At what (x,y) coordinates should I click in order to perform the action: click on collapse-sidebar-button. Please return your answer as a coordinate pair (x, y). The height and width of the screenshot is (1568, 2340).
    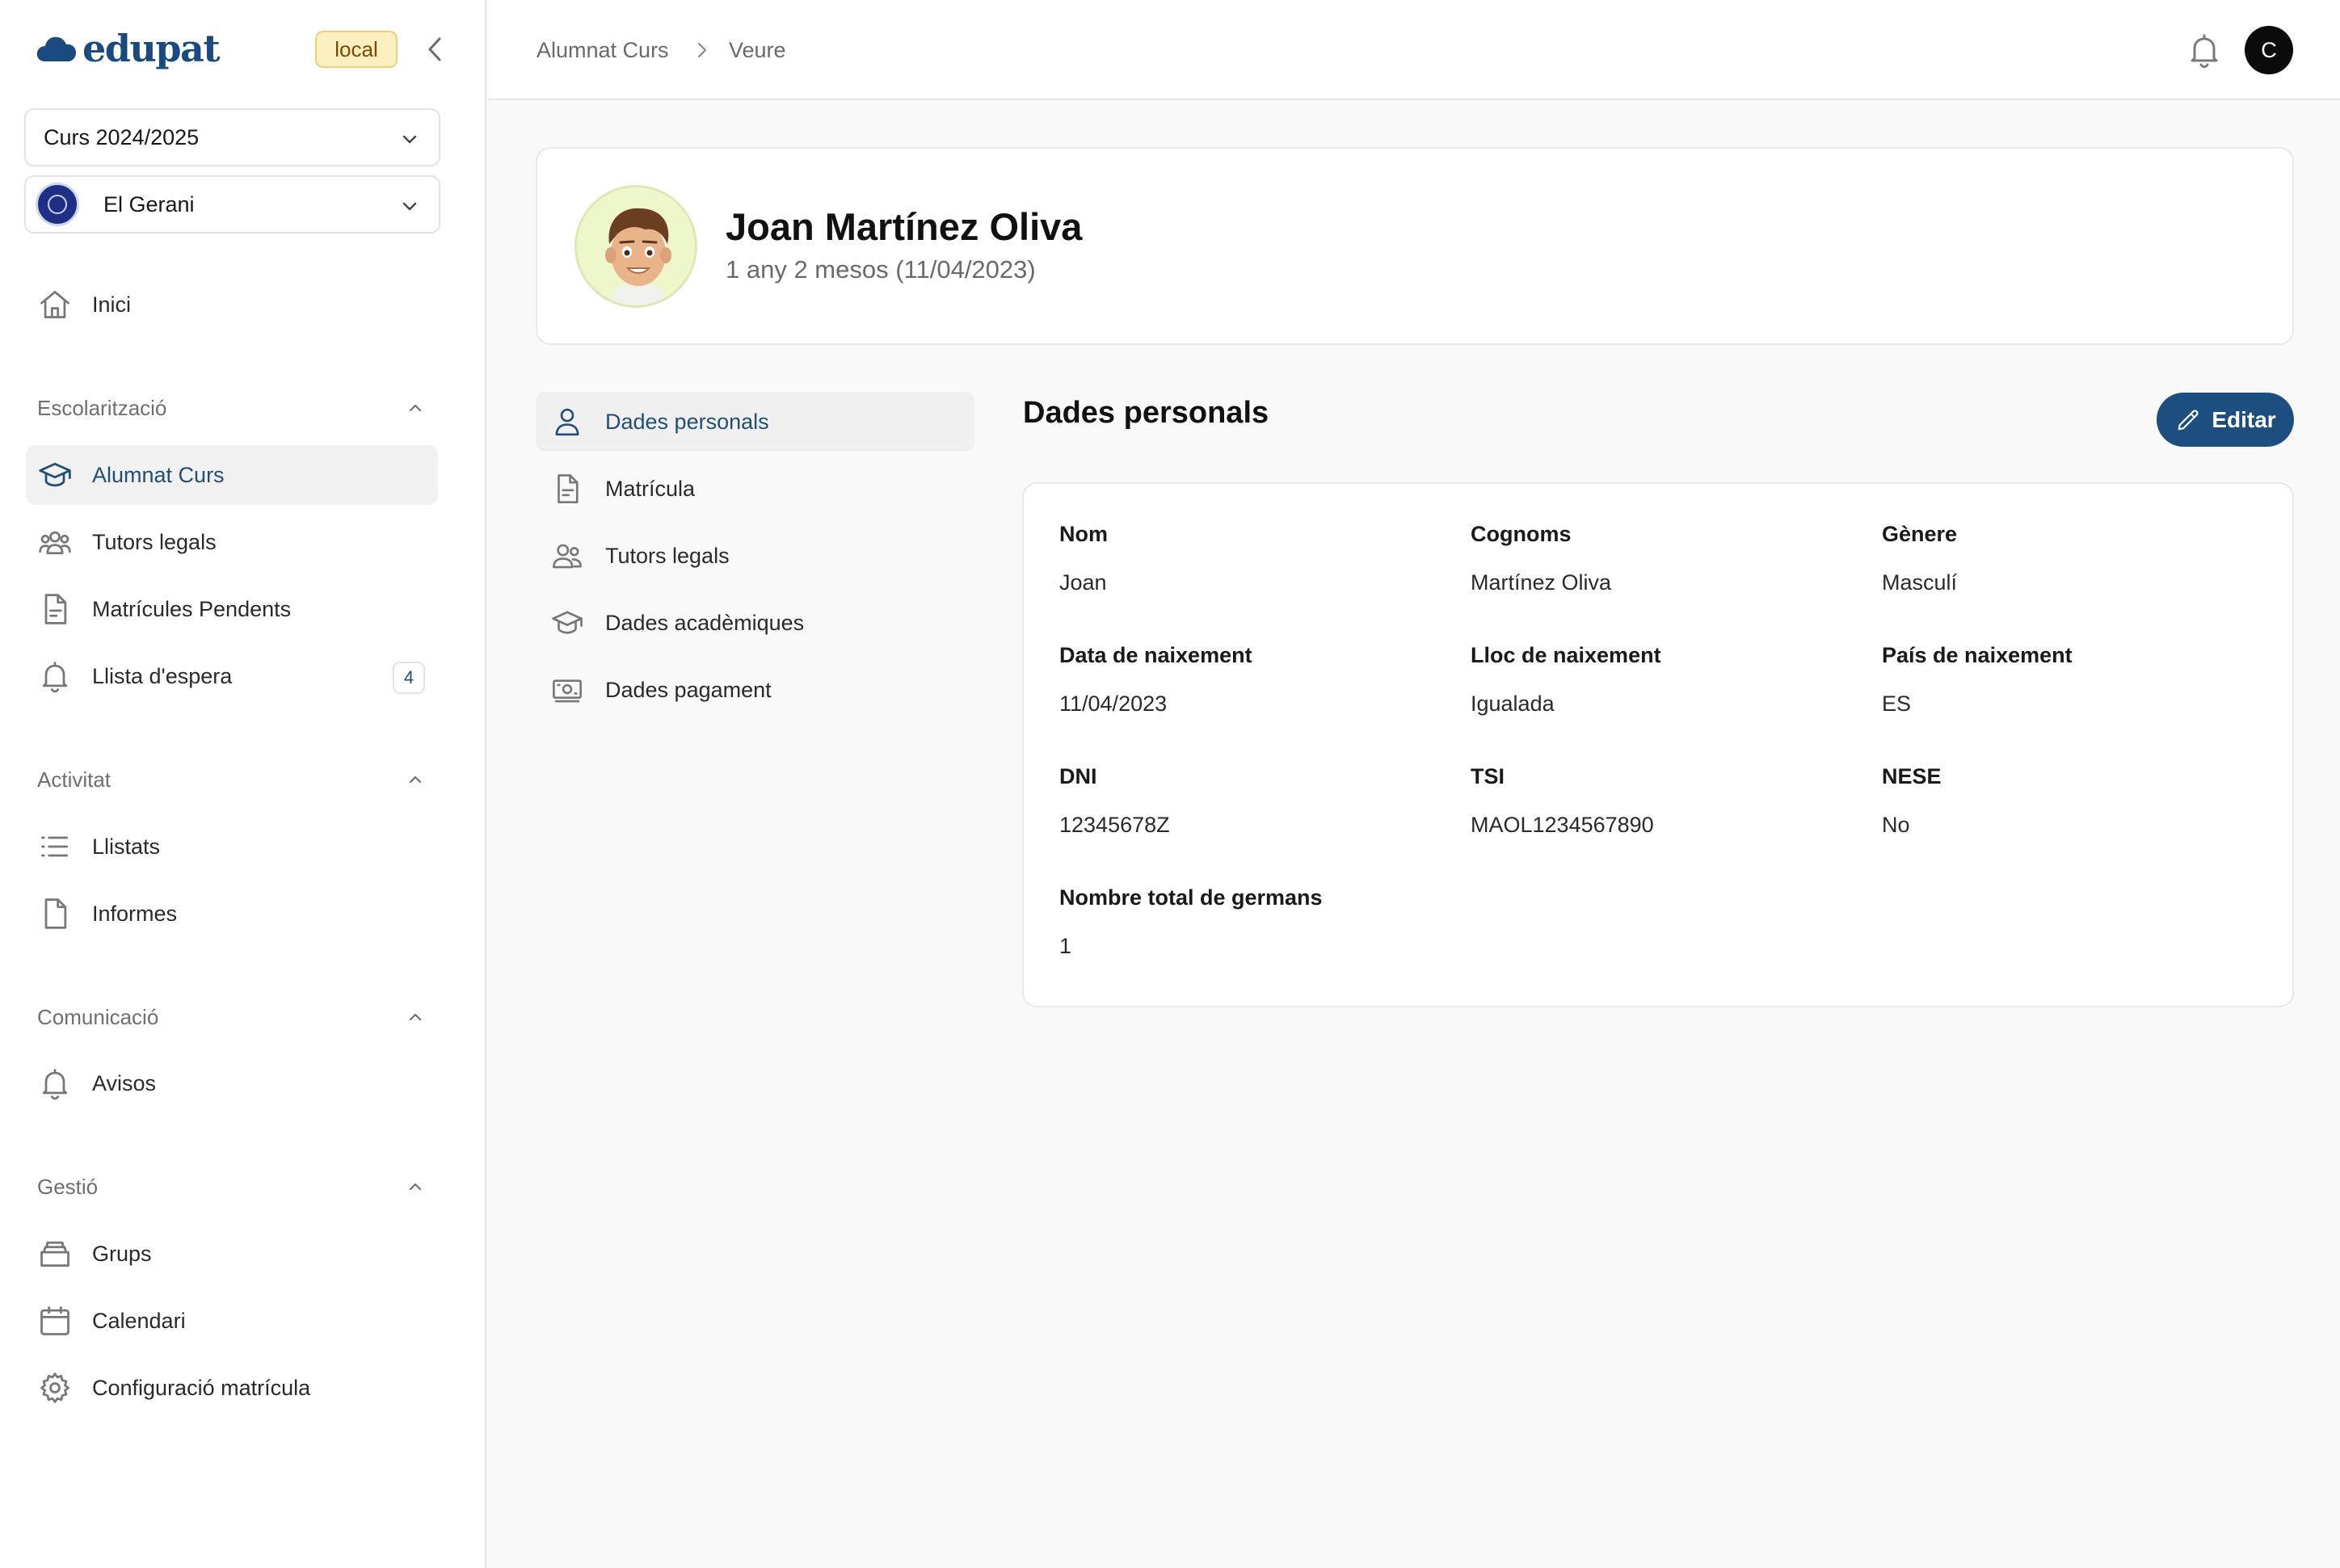
    Looking at the image, I should click on (435, 49).